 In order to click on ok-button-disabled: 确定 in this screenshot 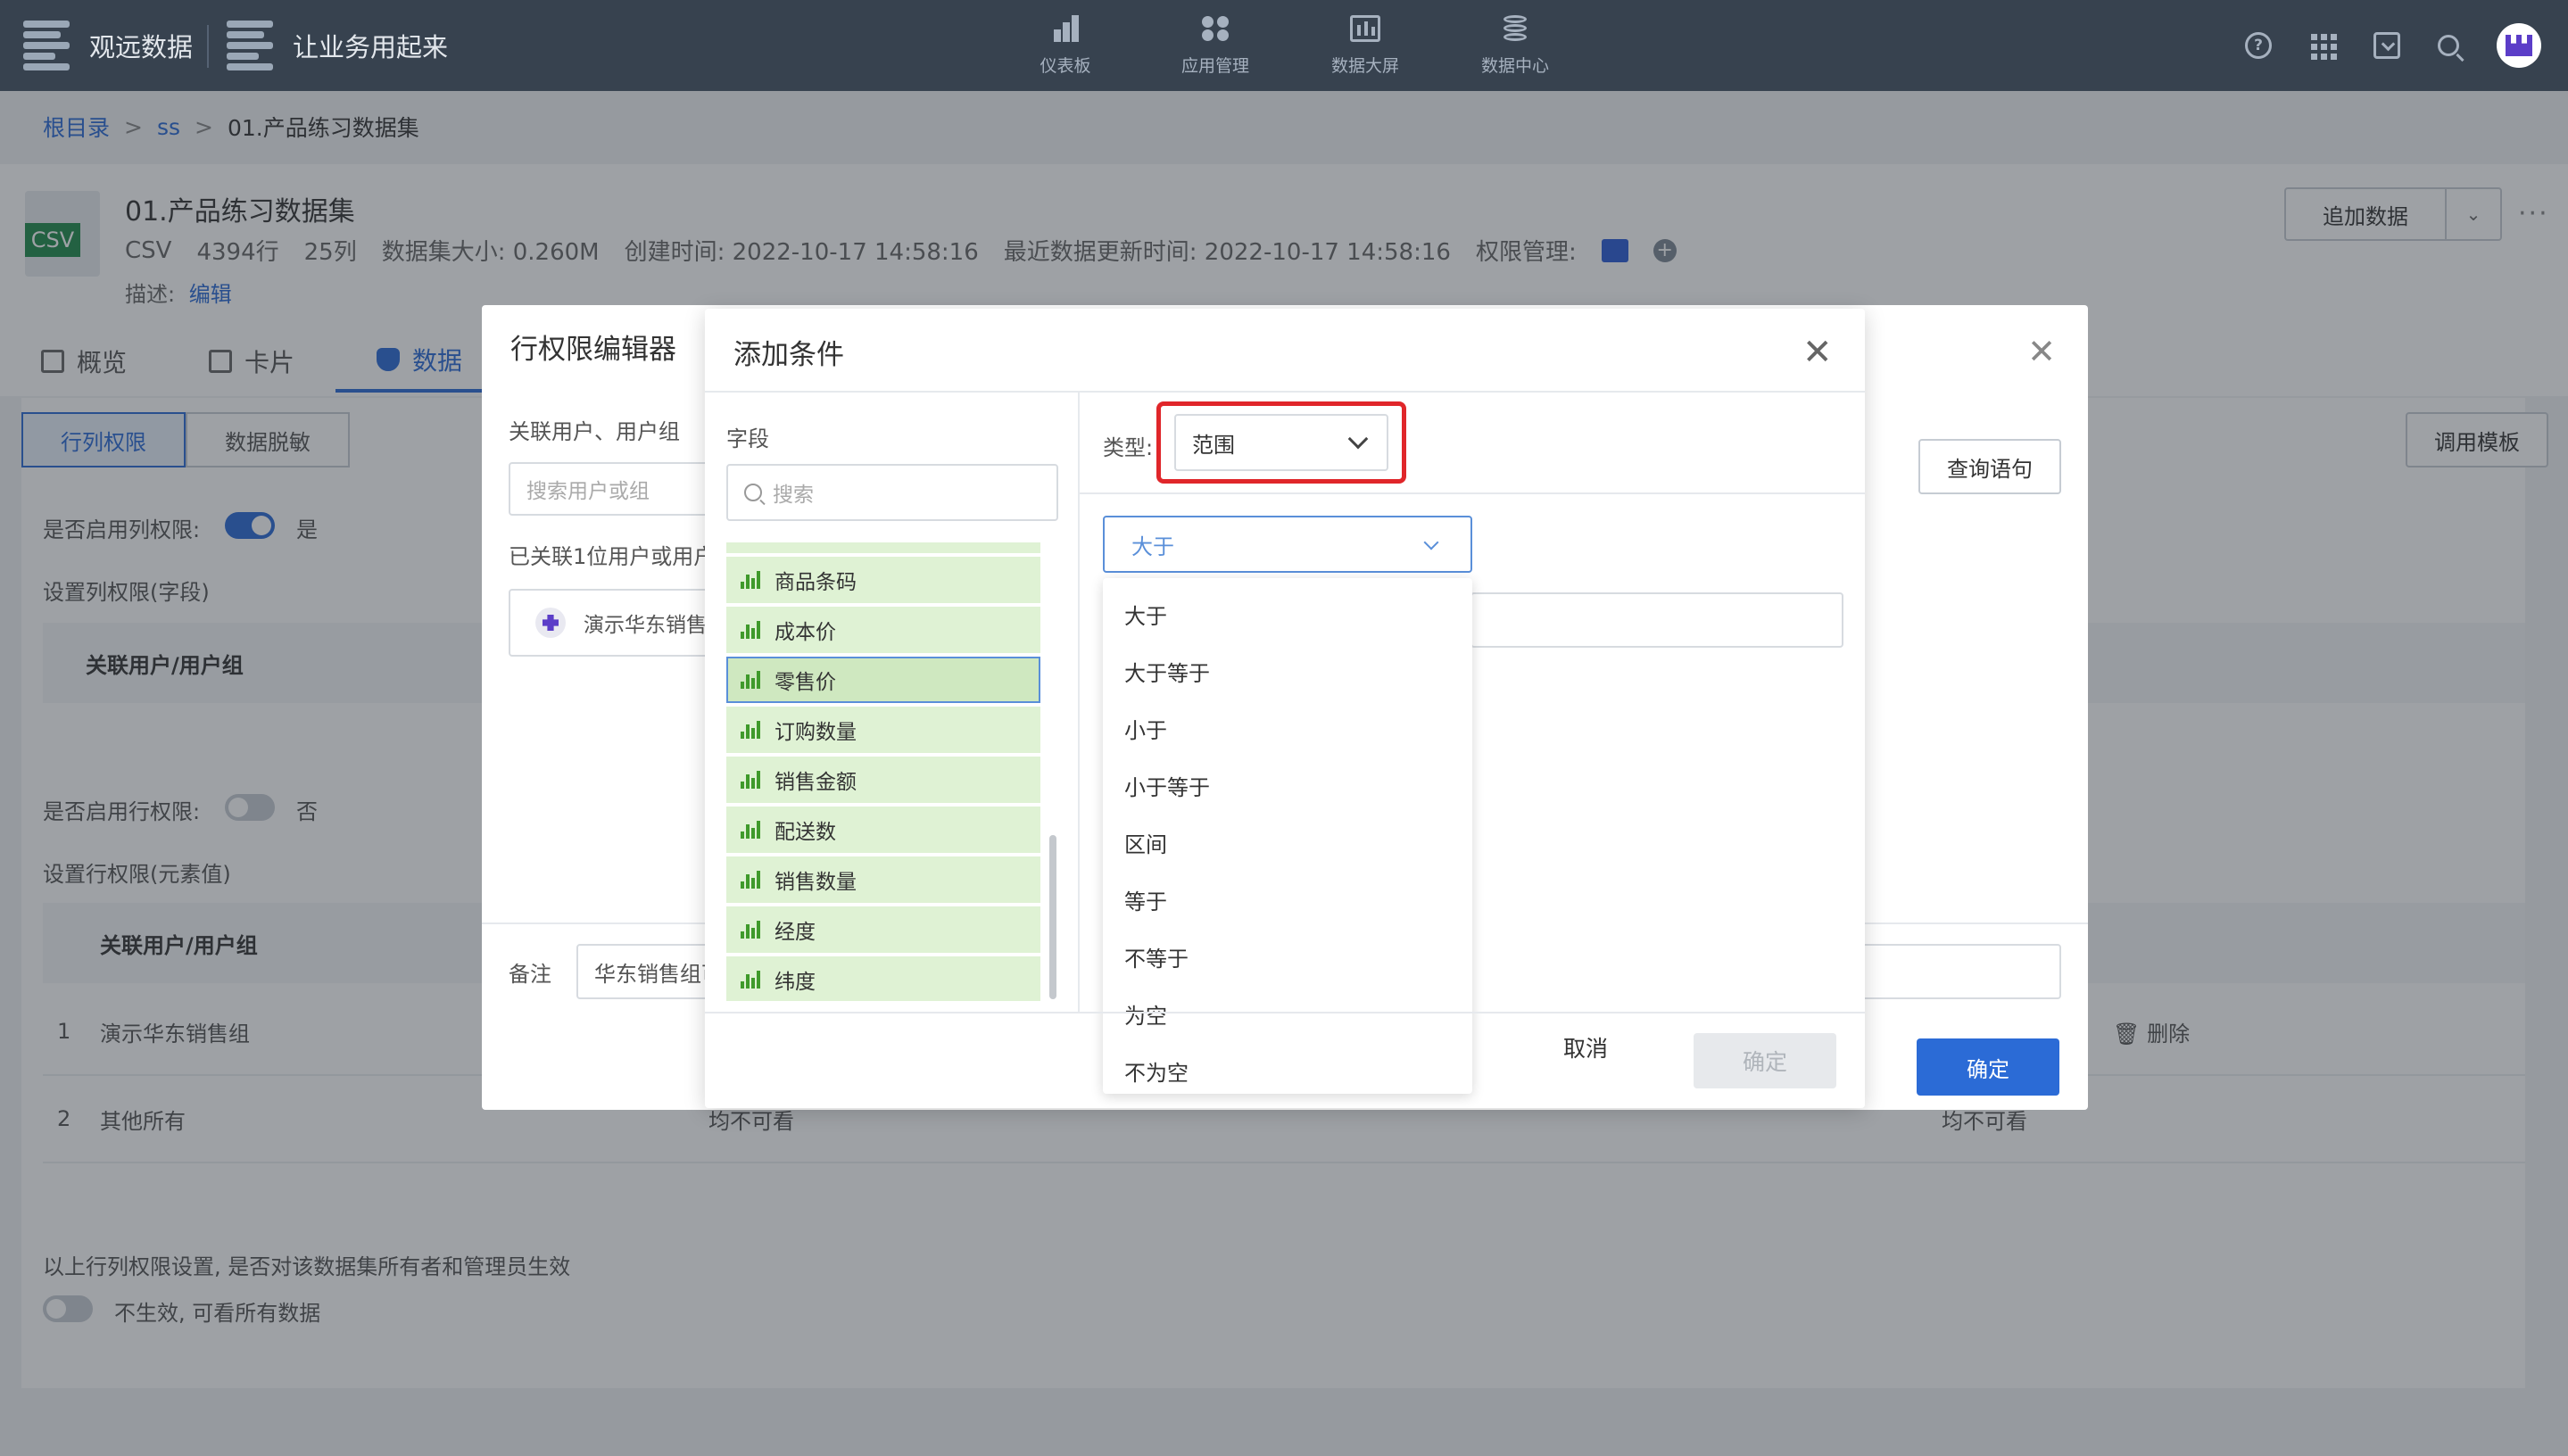, I will do `click(1765, 1060)`.